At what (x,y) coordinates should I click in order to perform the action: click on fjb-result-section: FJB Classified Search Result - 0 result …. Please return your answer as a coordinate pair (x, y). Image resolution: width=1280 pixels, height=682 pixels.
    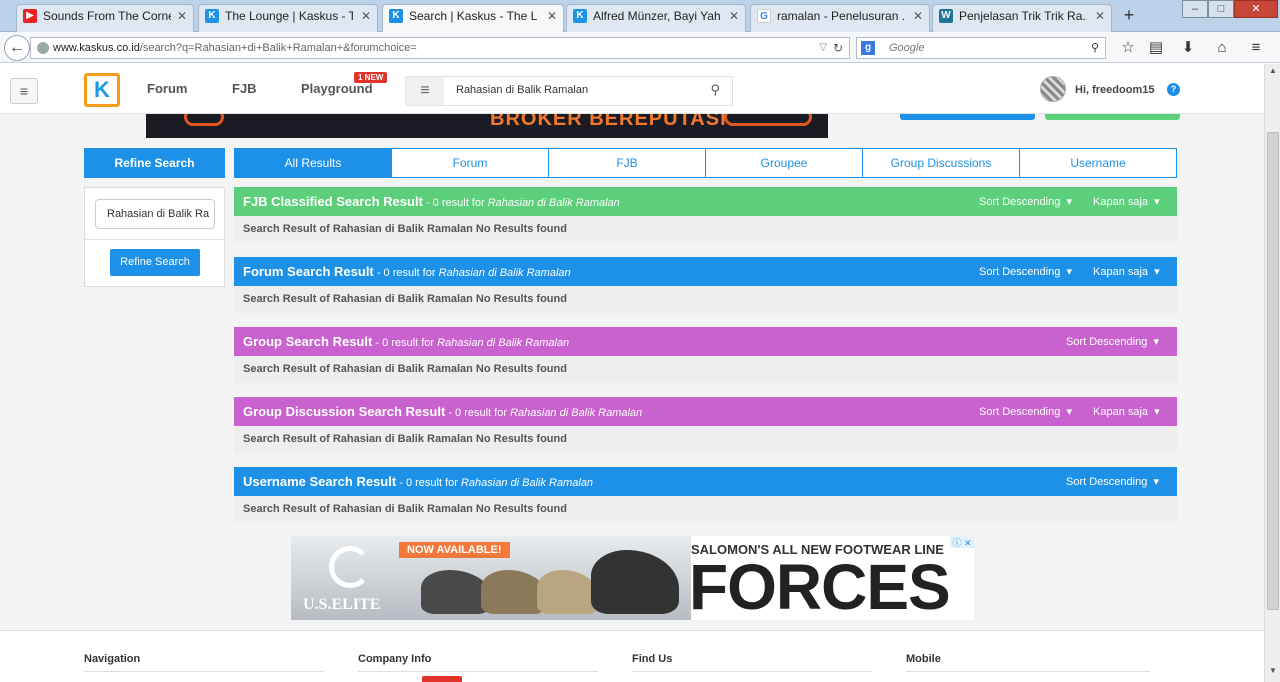
    Looking at the image, I should click on (705, 215).